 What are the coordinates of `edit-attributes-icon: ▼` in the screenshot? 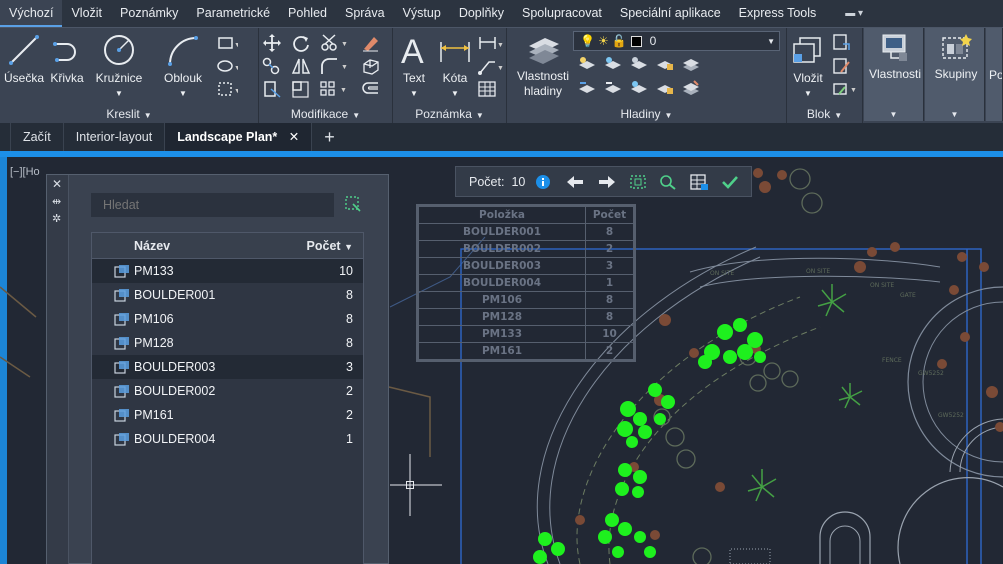 It's located at (844, 89).